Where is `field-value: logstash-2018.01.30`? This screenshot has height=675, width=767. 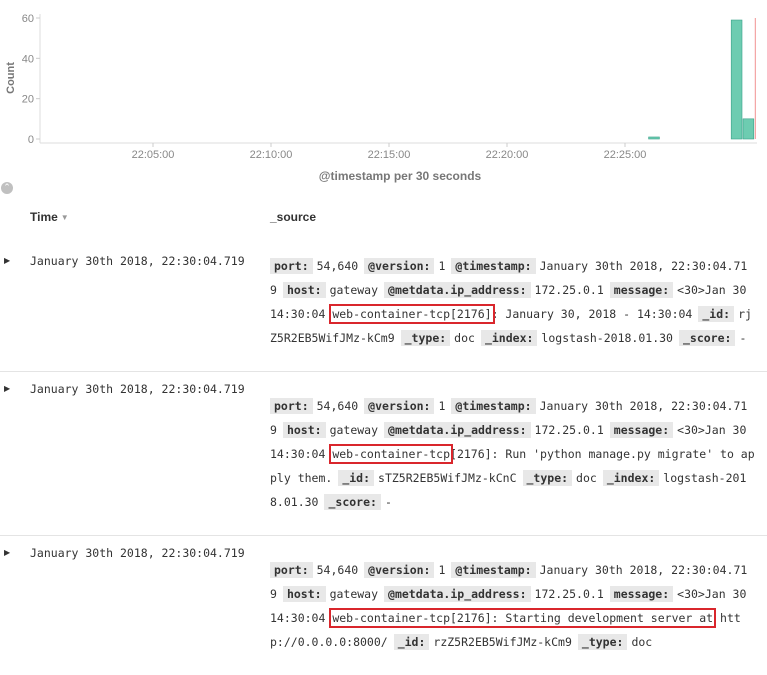
field-value: logstash-2018.01.30 is located at coordinates (607, 337).